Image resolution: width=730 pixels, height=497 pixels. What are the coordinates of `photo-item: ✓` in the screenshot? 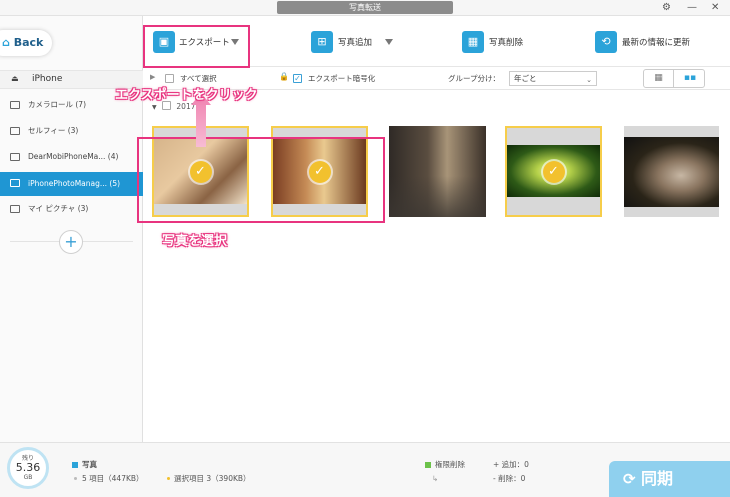 It's located at (553, 171).